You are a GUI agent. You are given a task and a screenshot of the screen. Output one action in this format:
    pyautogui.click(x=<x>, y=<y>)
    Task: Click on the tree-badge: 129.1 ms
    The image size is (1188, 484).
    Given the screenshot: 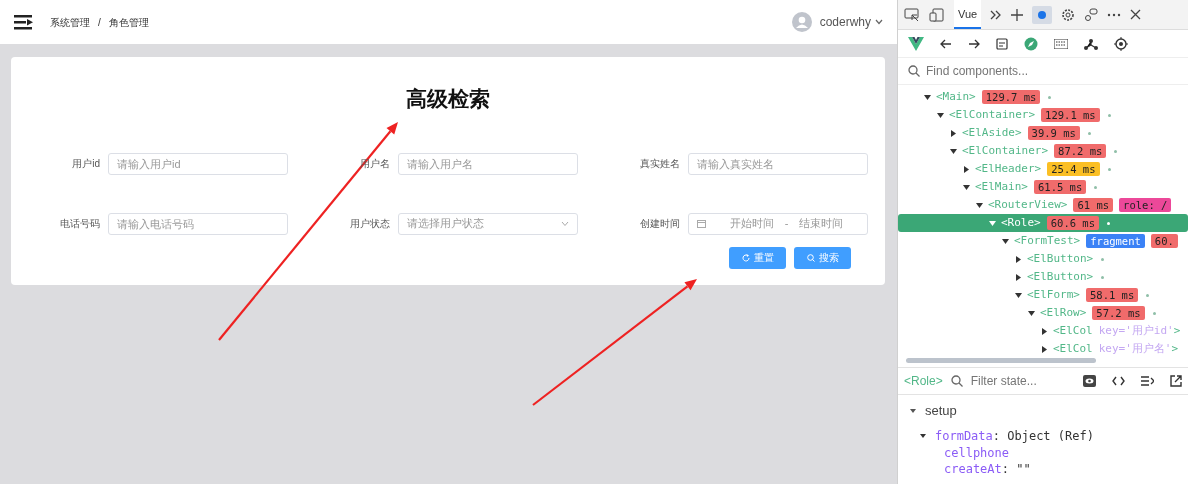 What is the action you would take?
    pyautogui.click(x=1070, y=115)
    